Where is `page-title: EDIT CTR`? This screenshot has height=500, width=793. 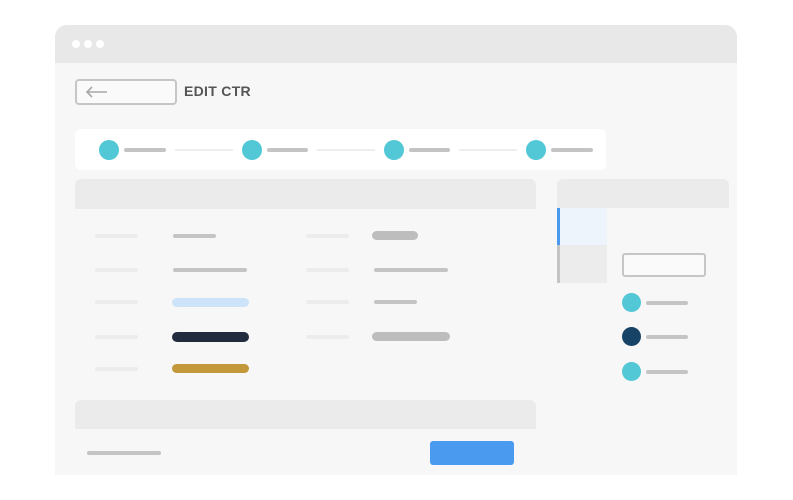 page-title: EDIT CTR is located at coordinates (217, 91).